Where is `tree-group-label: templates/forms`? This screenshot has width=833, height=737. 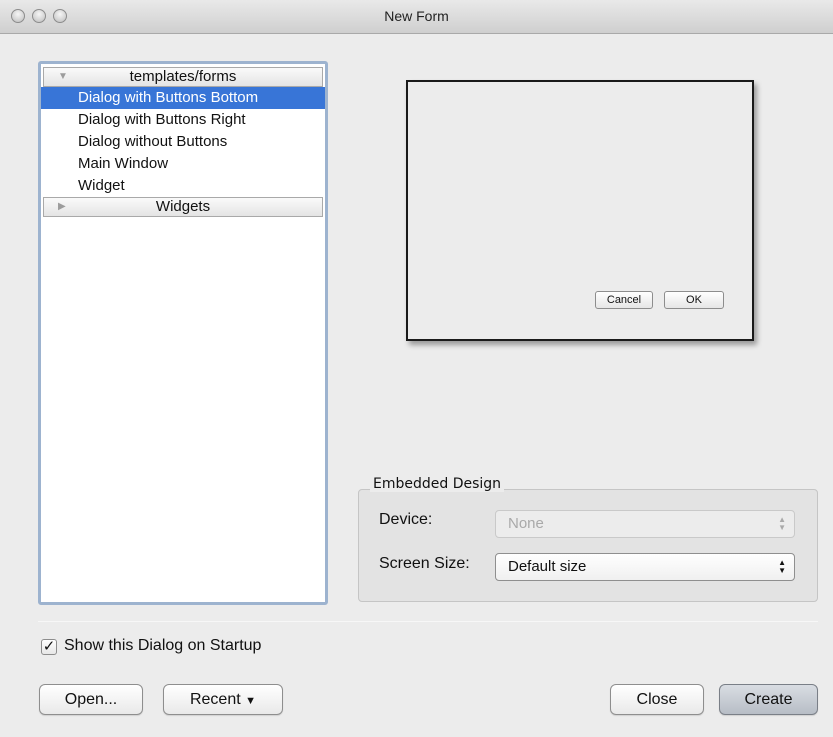 tree-group-label: templates/forms is located at coordinates (183, 76).